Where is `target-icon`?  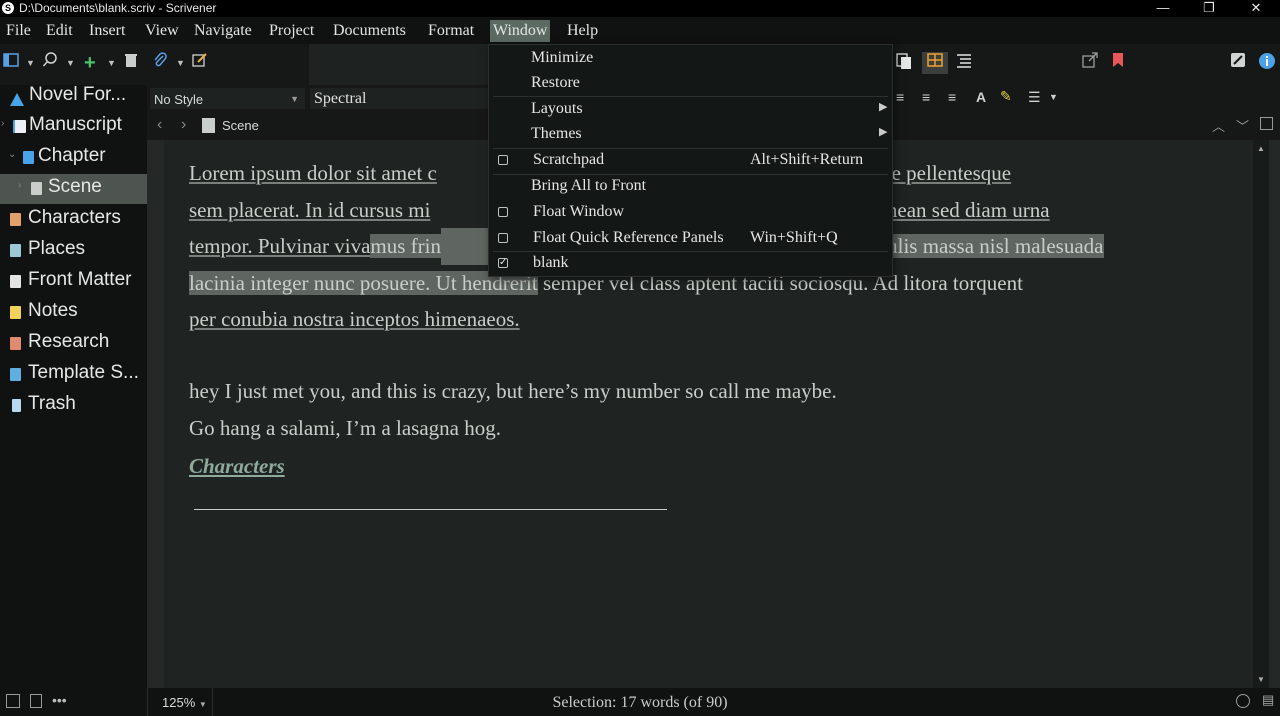 target-icon is located at coordinates (1243, 701).